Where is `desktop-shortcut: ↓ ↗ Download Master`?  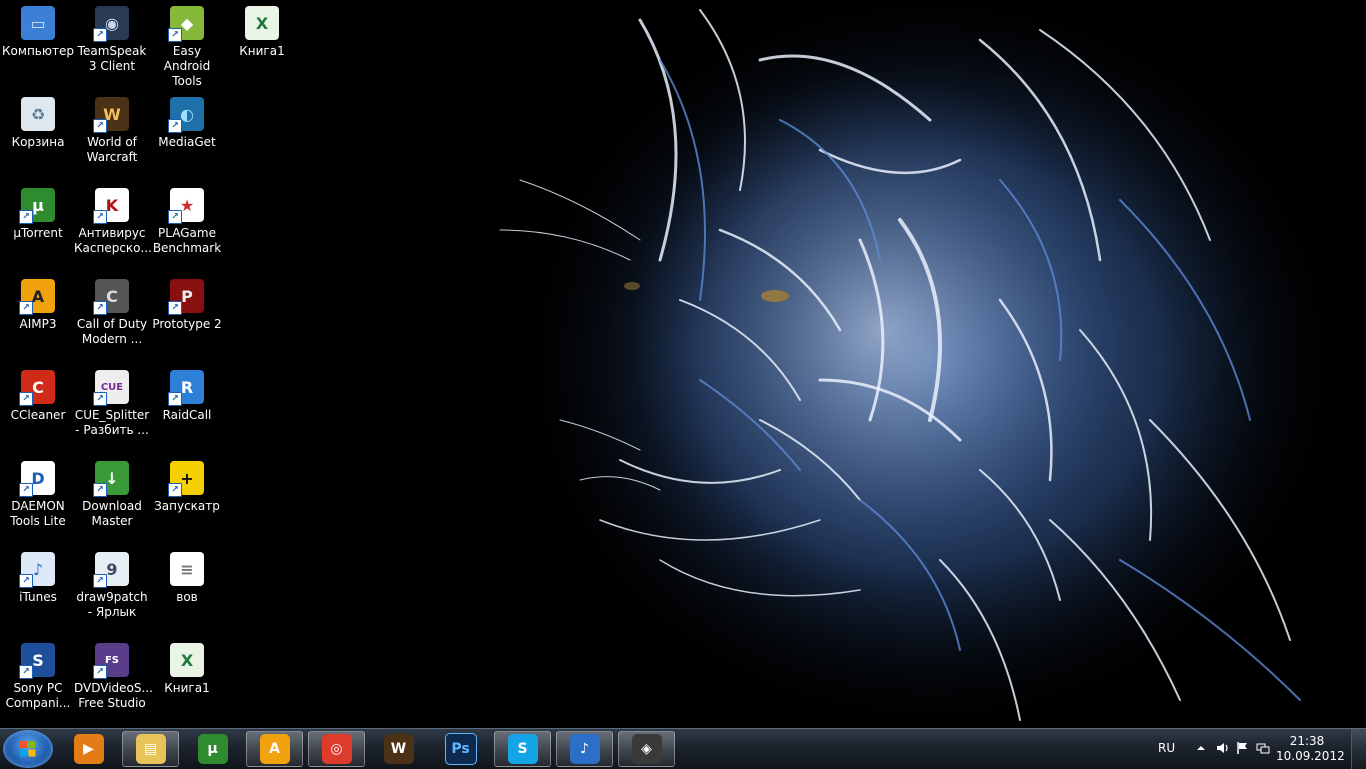
desktop-shortcut: ↓ ↗ Download Master is located at coordinates (112, 492).